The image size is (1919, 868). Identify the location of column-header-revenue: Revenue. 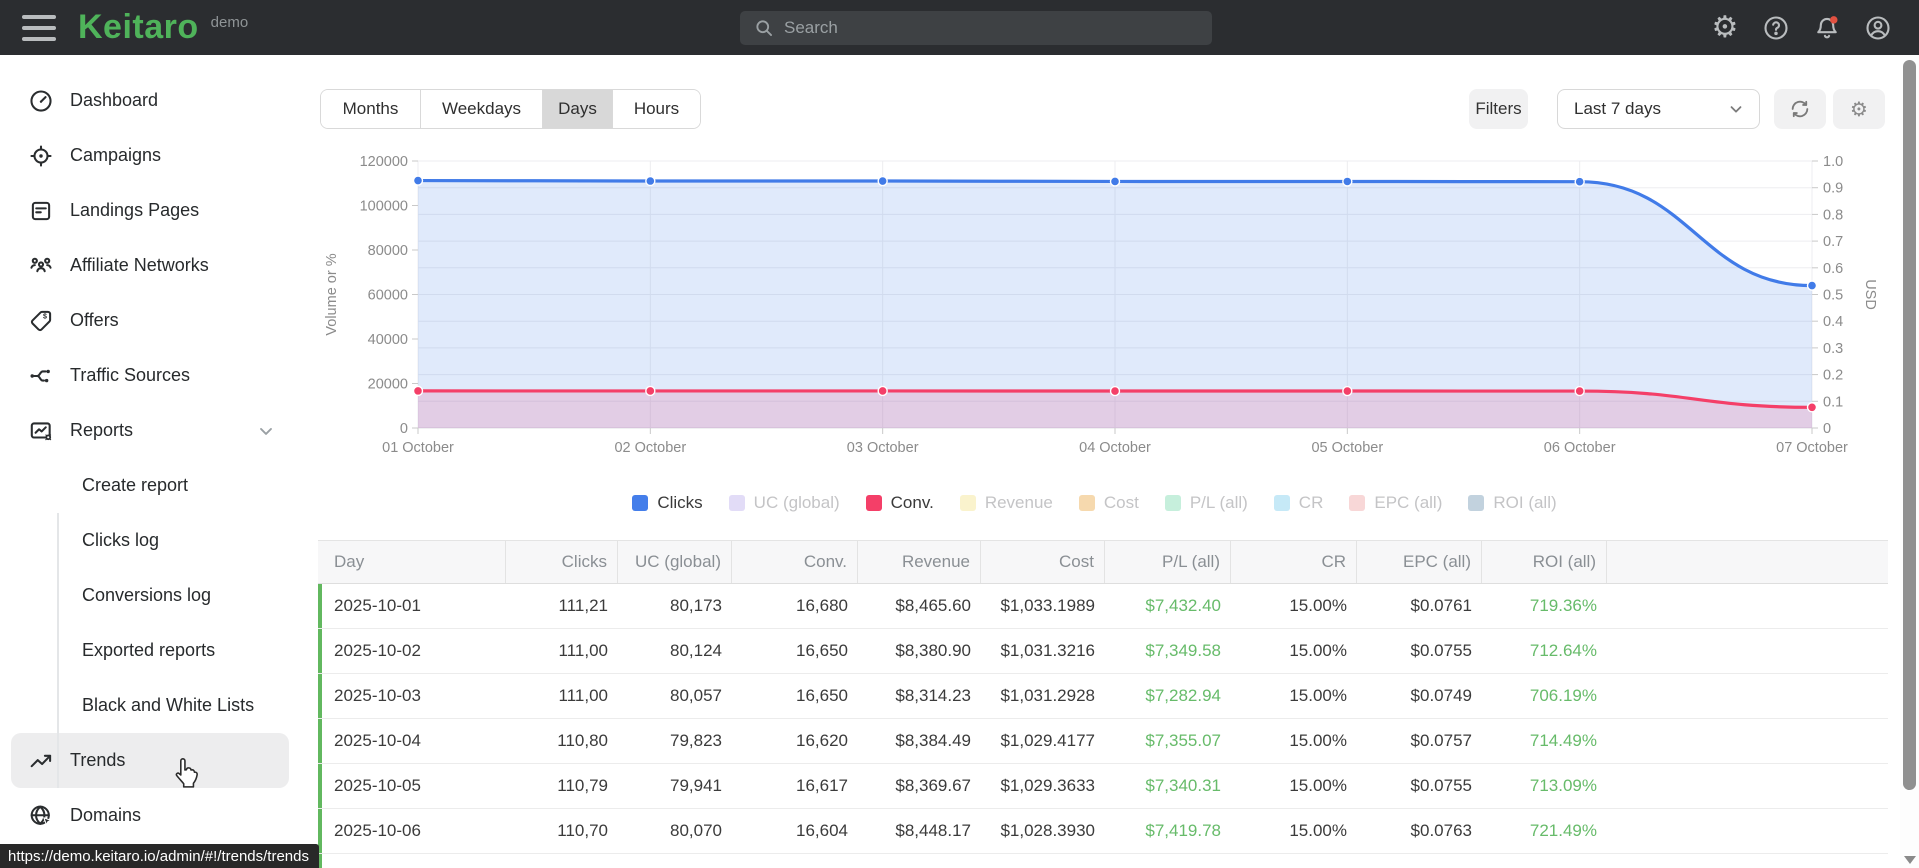
(919, 562).